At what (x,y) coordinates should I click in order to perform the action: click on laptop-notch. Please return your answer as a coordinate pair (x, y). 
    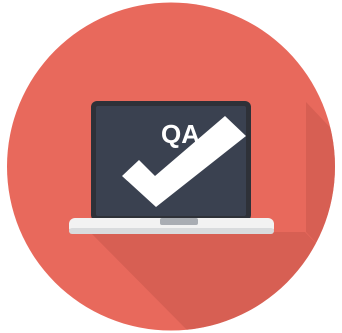
    Looking at the image, I should click on (179, 221).